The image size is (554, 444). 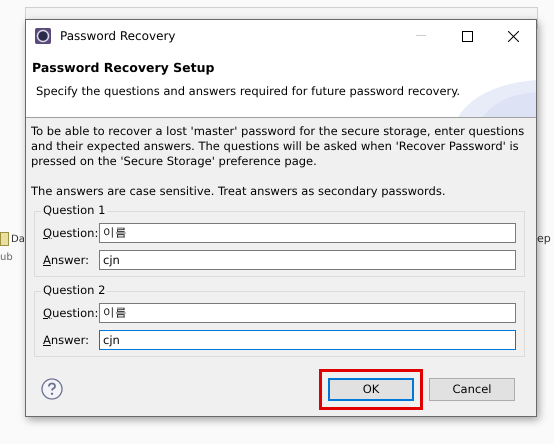 What do you see at coordinates (467, 36) in the screenshot?
I see `maximize-icon` at bounding box center [467, 36].